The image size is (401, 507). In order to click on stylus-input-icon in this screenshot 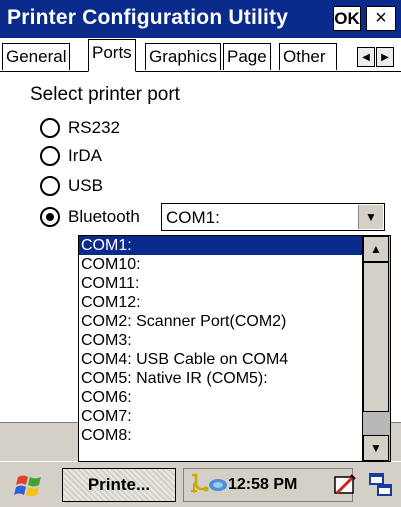, I will do `click(345, 485)`.